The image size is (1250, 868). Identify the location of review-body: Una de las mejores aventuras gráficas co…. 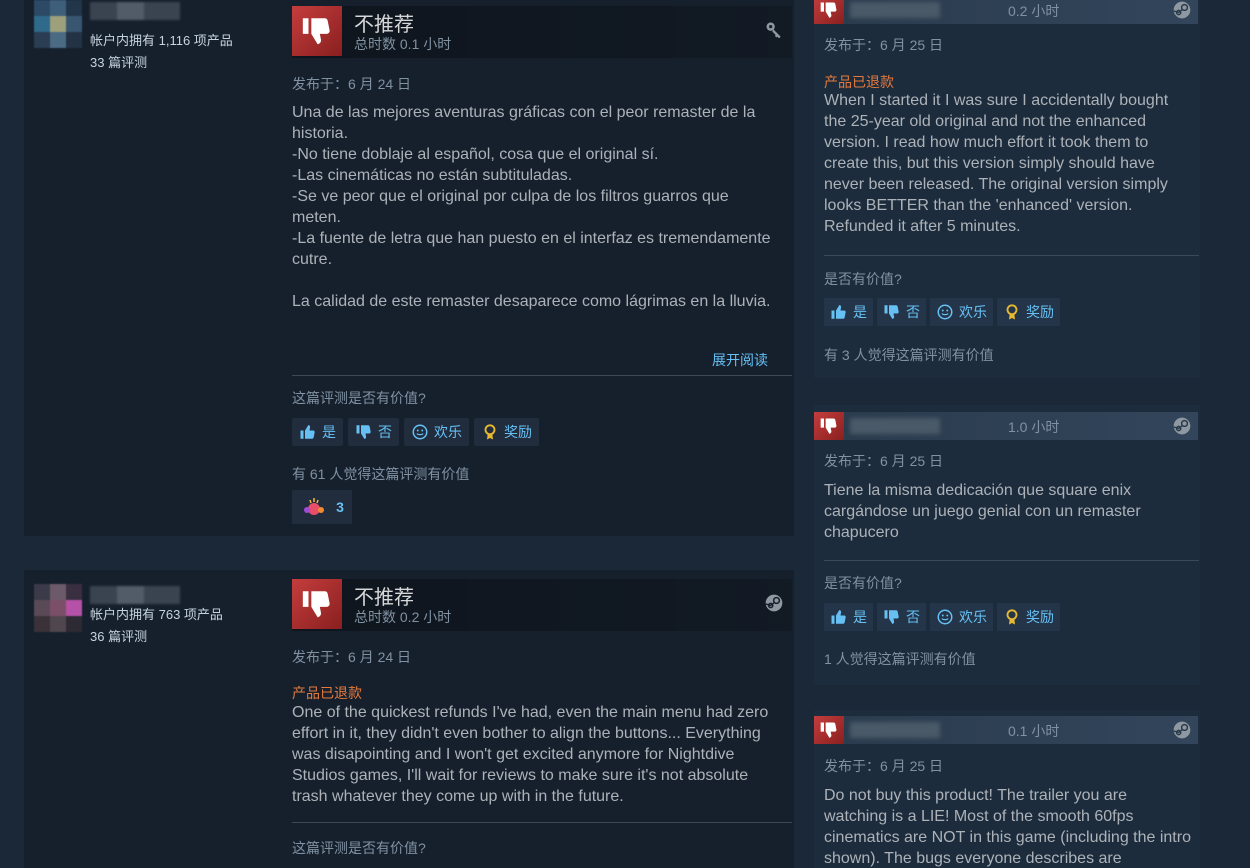
(531, 207).